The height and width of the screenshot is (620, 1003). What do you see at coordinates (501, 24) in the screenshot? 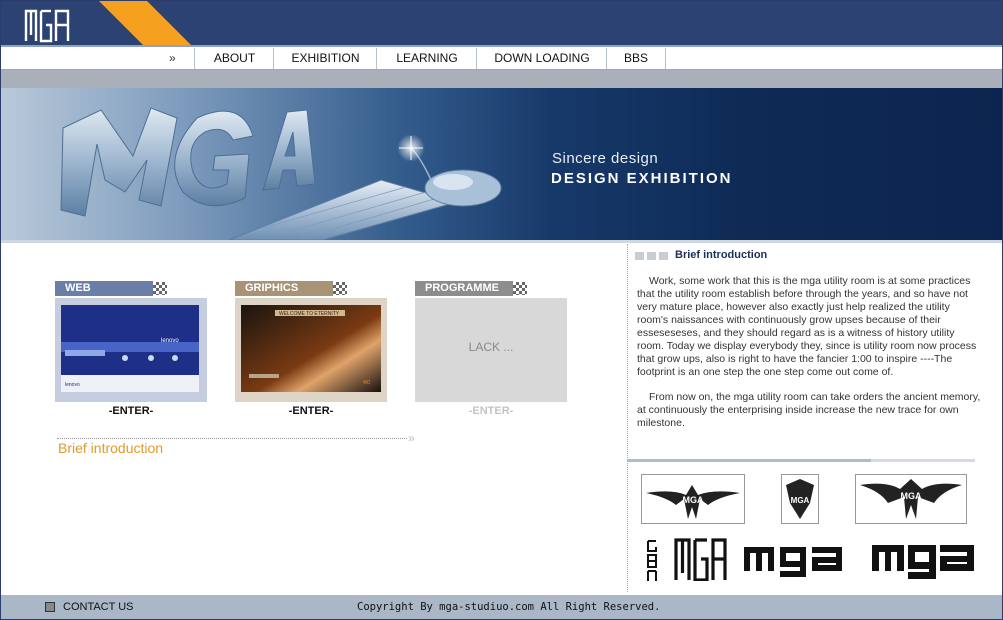
I see `site-header` at bounding box center [501, 24].